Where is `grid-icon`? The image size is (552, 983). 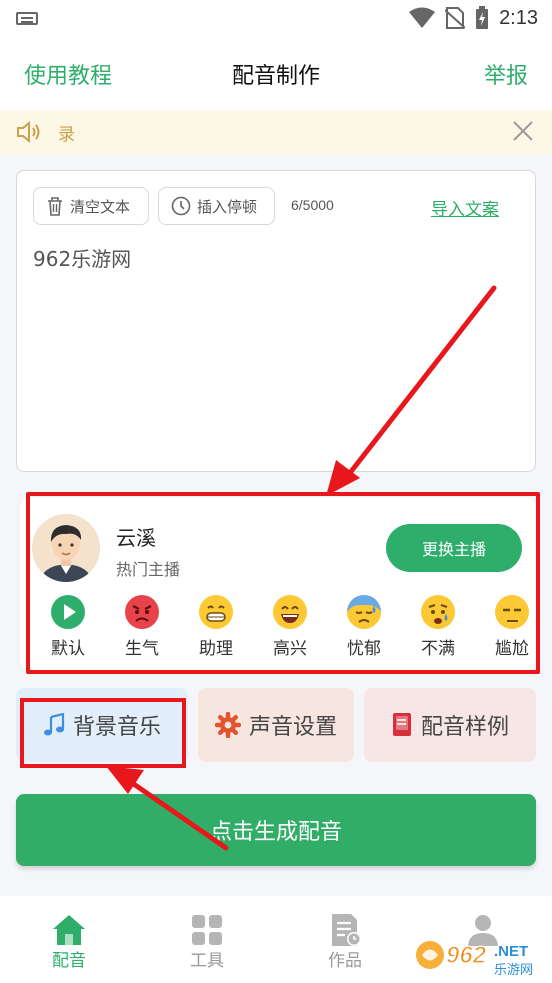
grid-icon is located at coordinates (207, 930).